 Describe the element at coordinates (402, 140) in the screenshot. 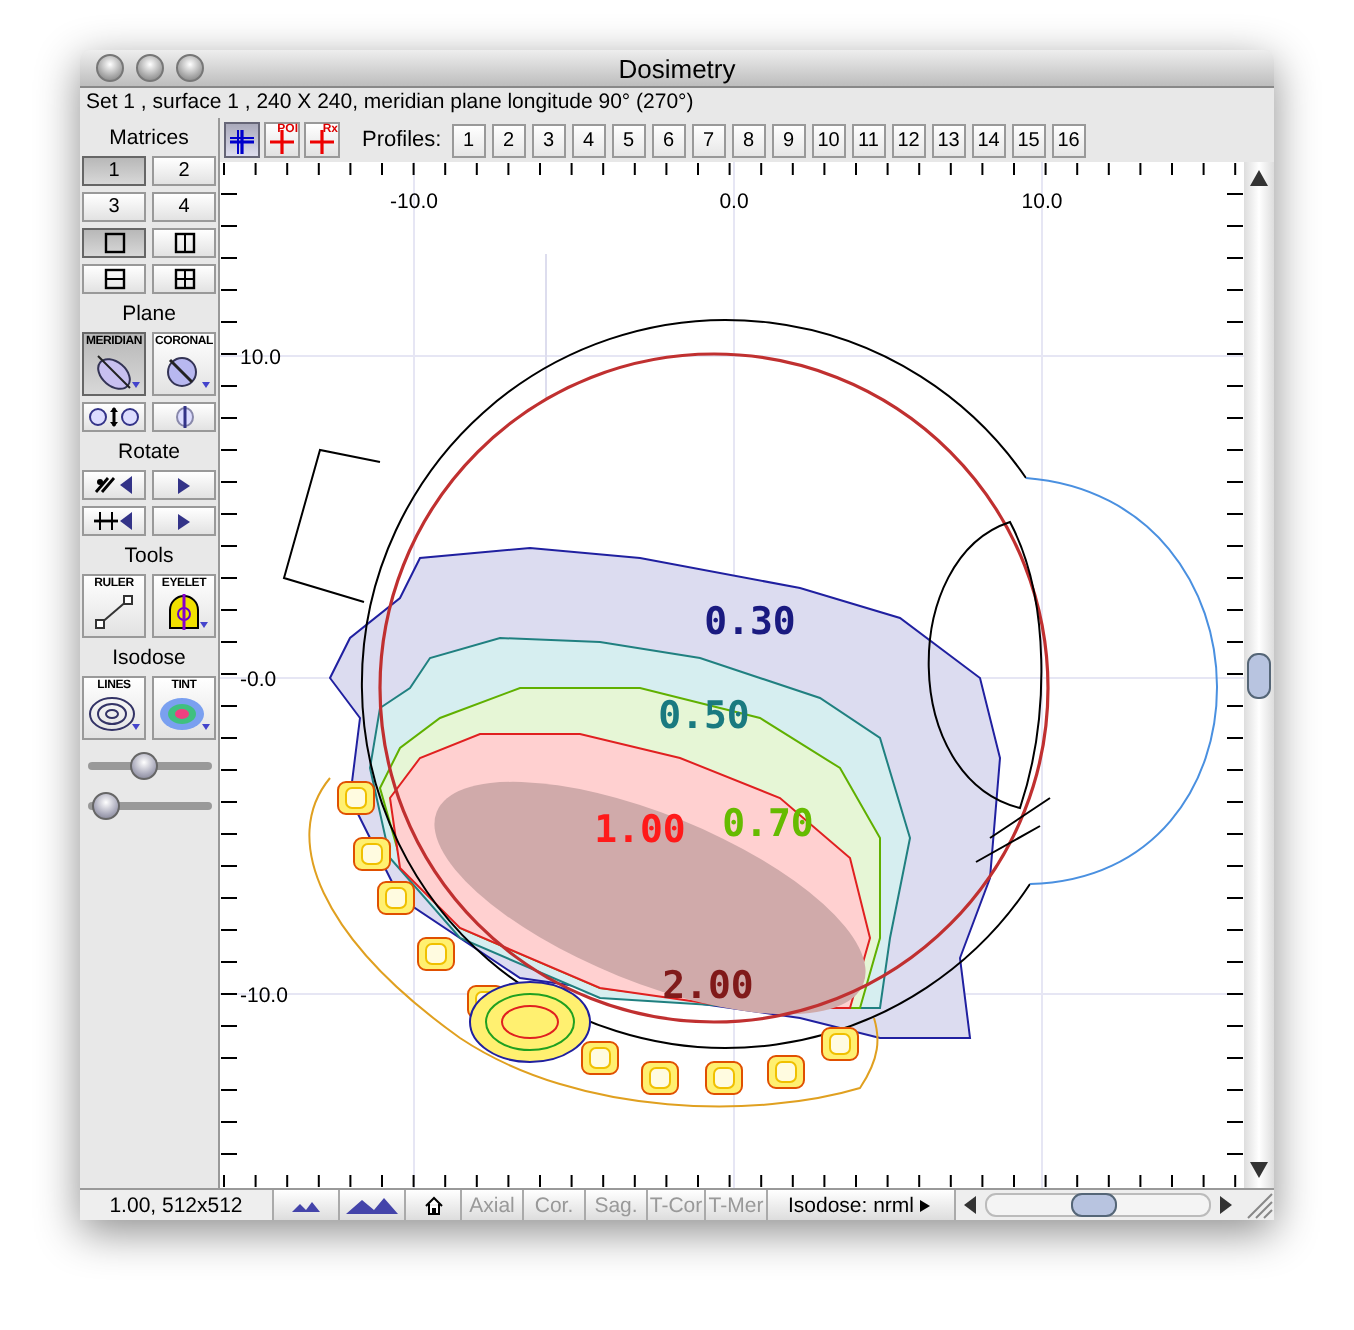

I see `profiles-label: Profiles:` at that location.